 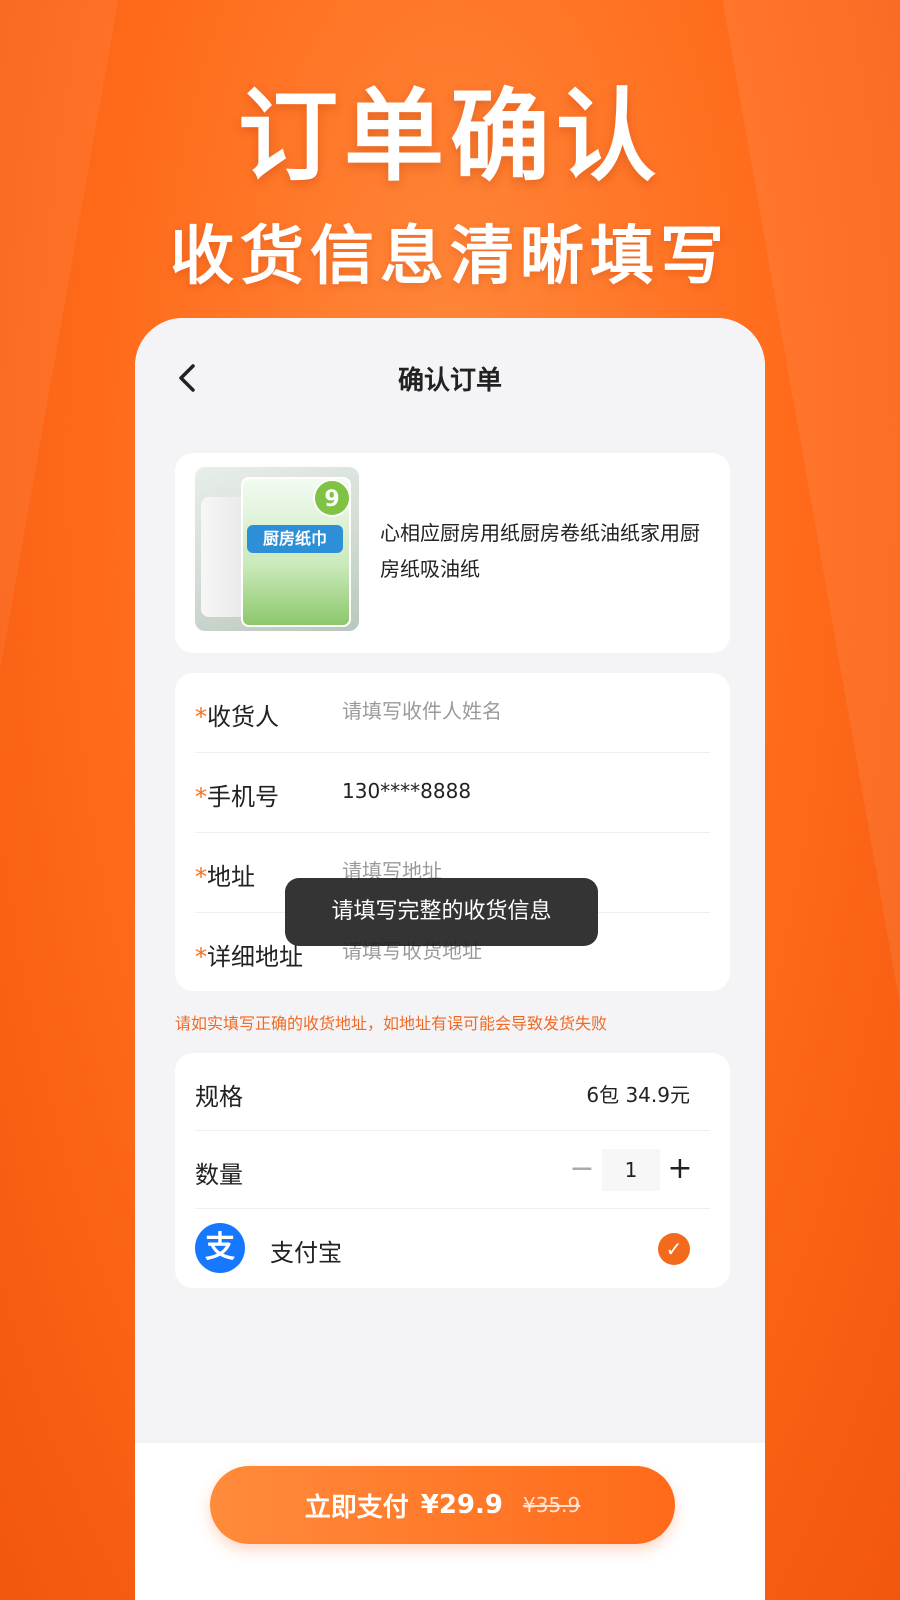 I want to click on alipay-icon: 支, so click(x=220, y=1248).